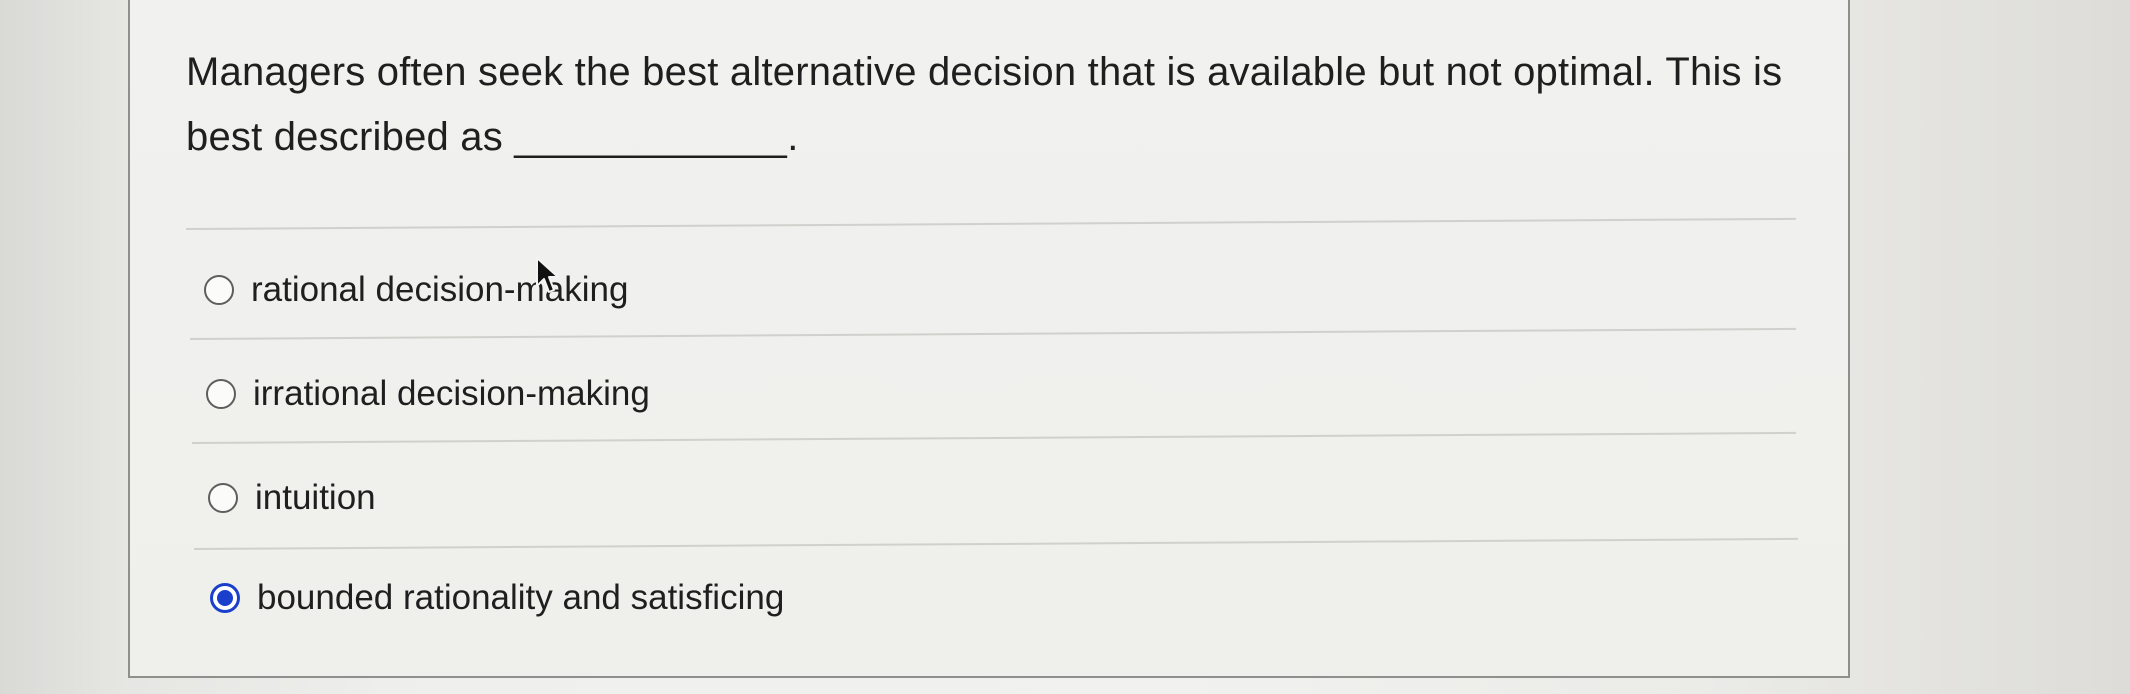  I want to click on option-rational-decision-making: rational decision-making, so click(416, 290).